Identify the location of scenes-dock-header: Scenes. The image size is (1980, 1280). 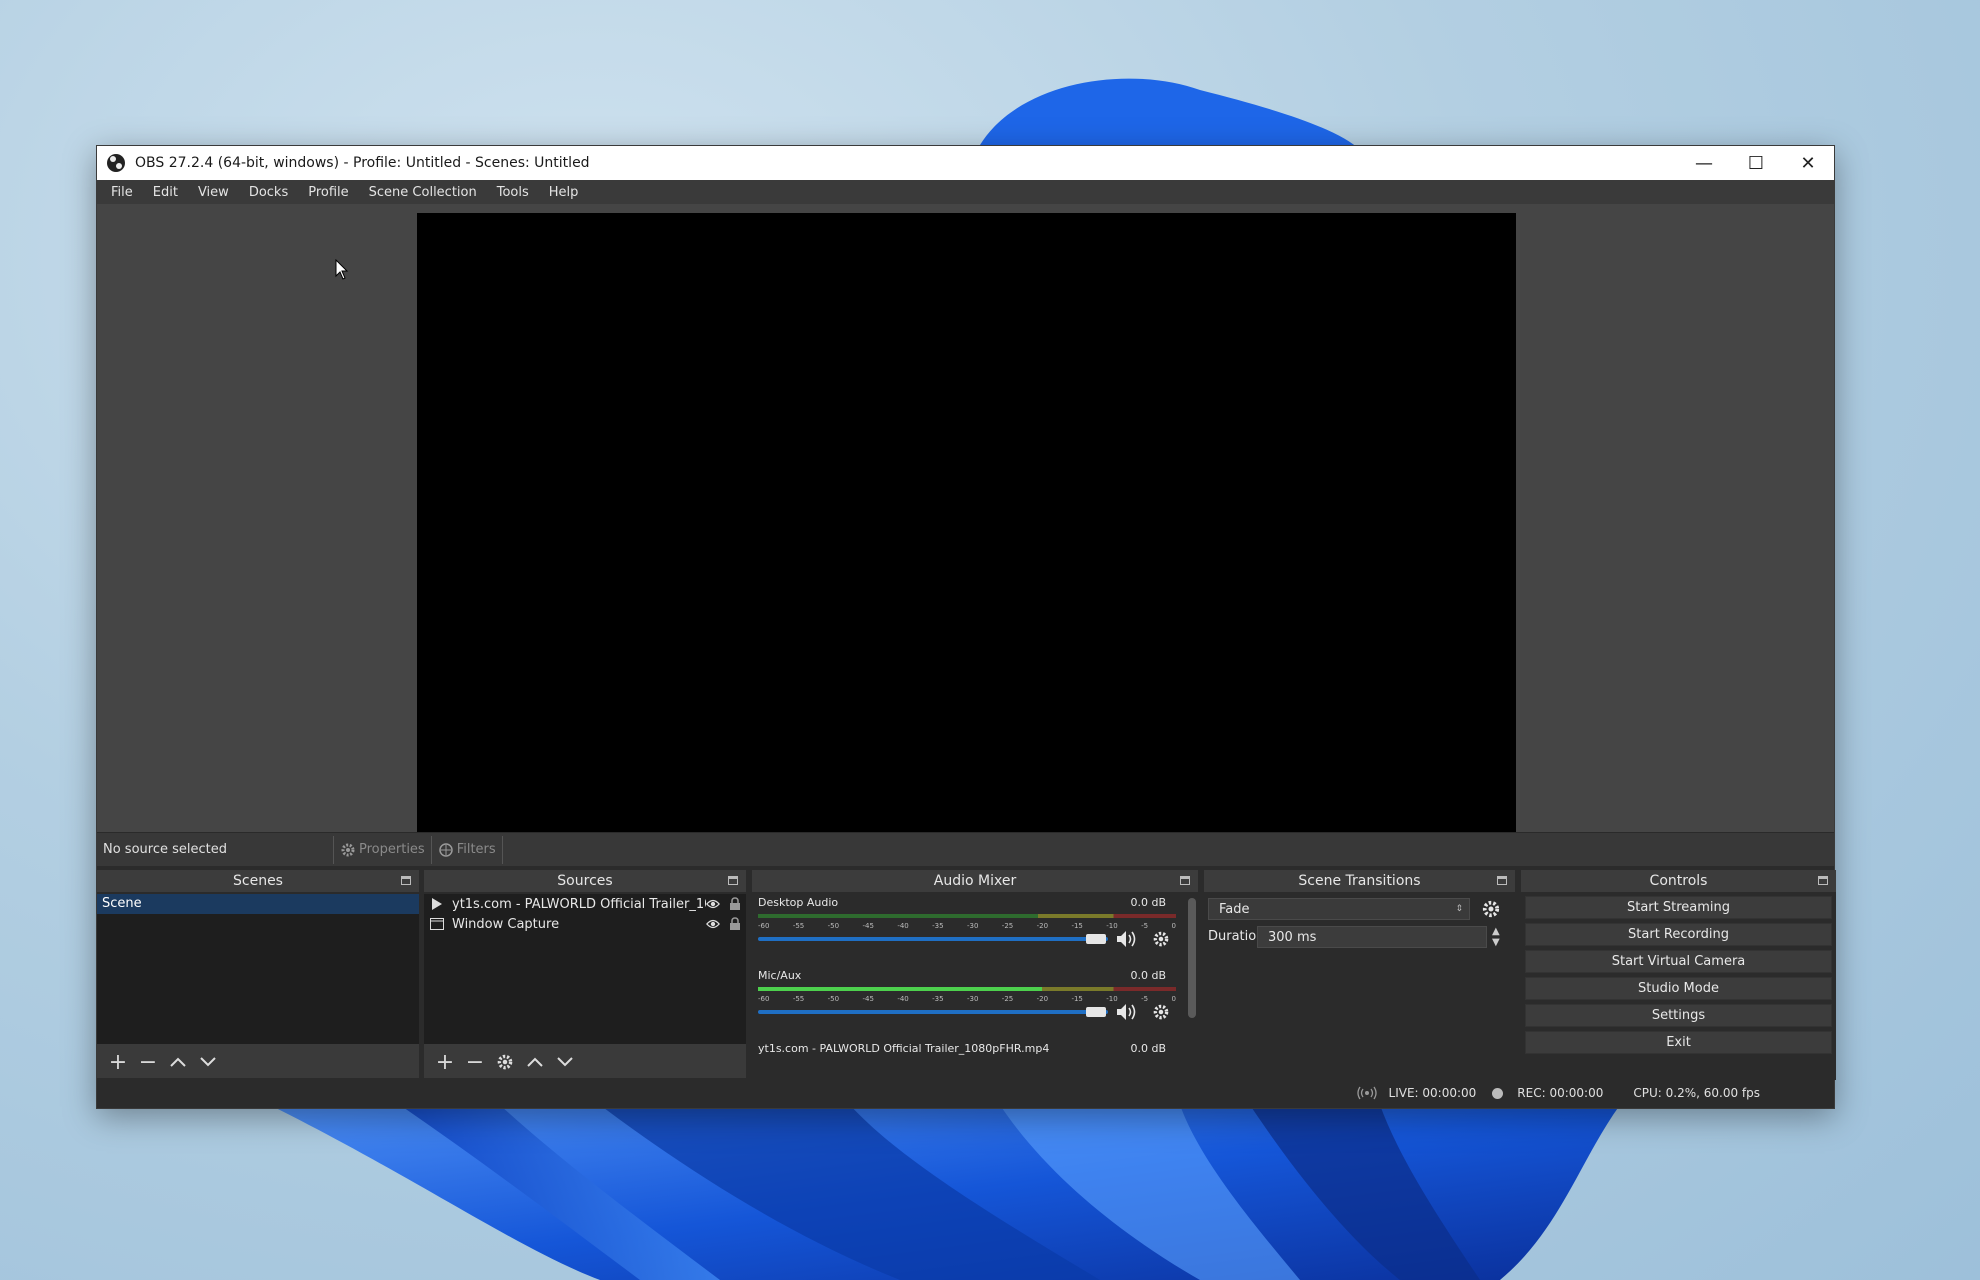
(258, 881).